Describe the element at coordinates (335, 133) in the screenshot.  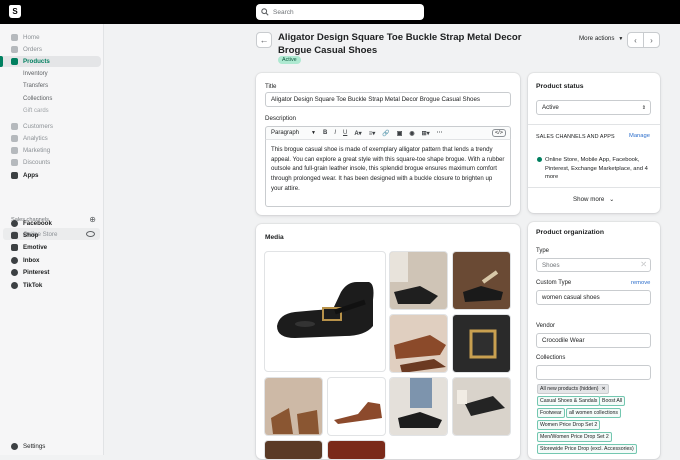
I see `italic-icon: I` at that location.